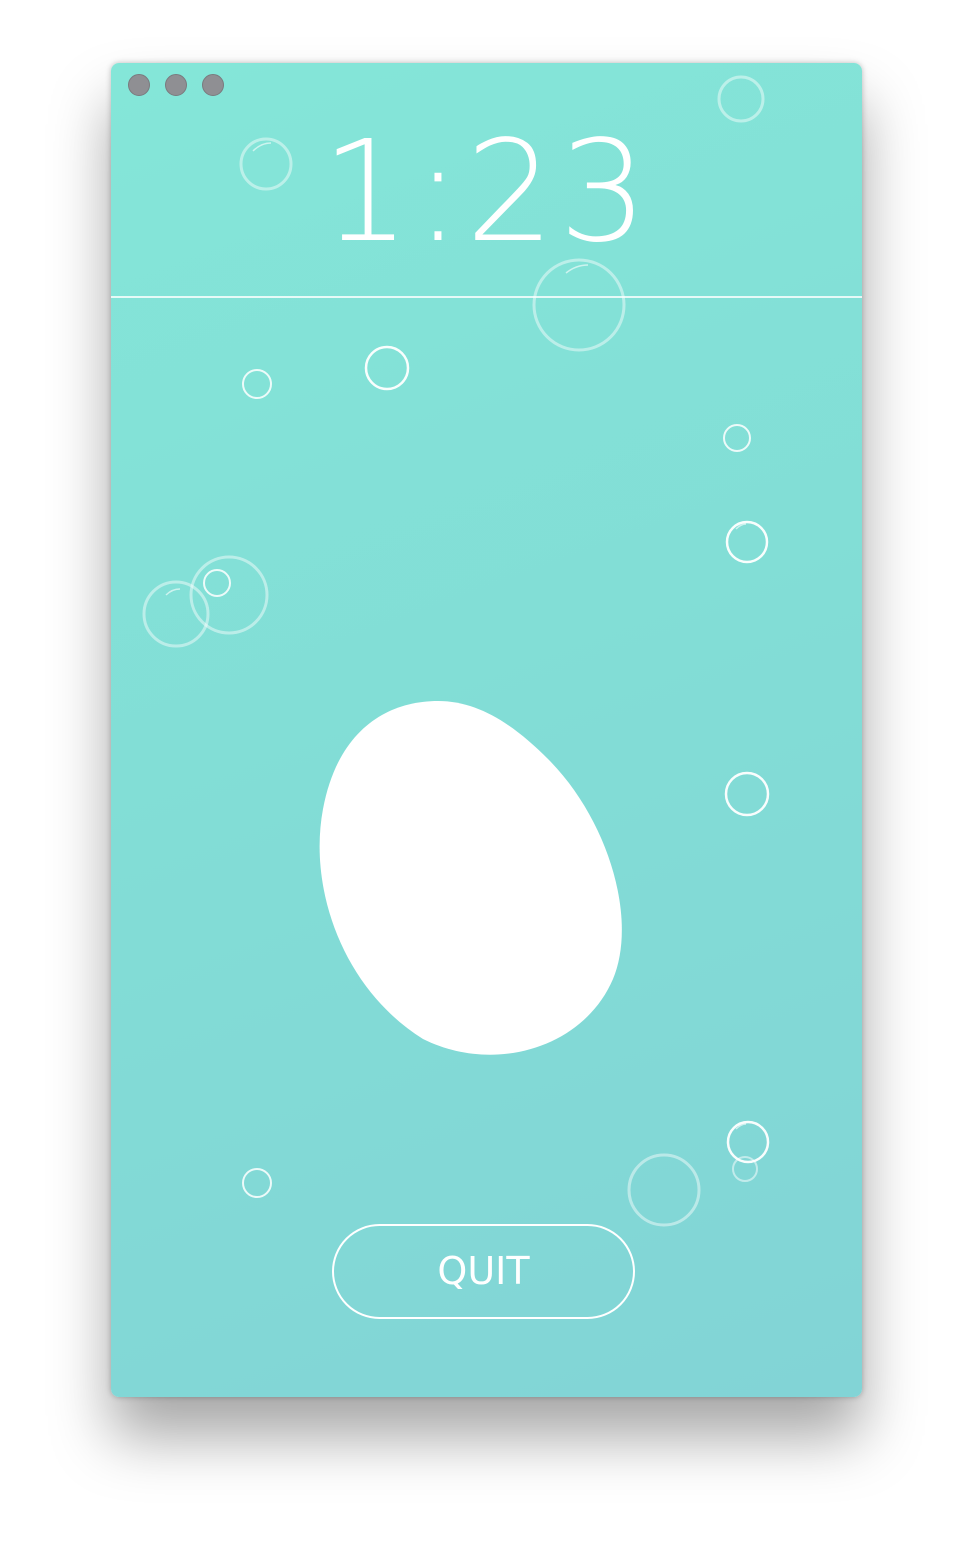 The width and height of the screenshot is (974, 1558). What do you see at coordinates (486, 297) in the screenshot?
I see `header-divider` at bounding box center [486, 297].